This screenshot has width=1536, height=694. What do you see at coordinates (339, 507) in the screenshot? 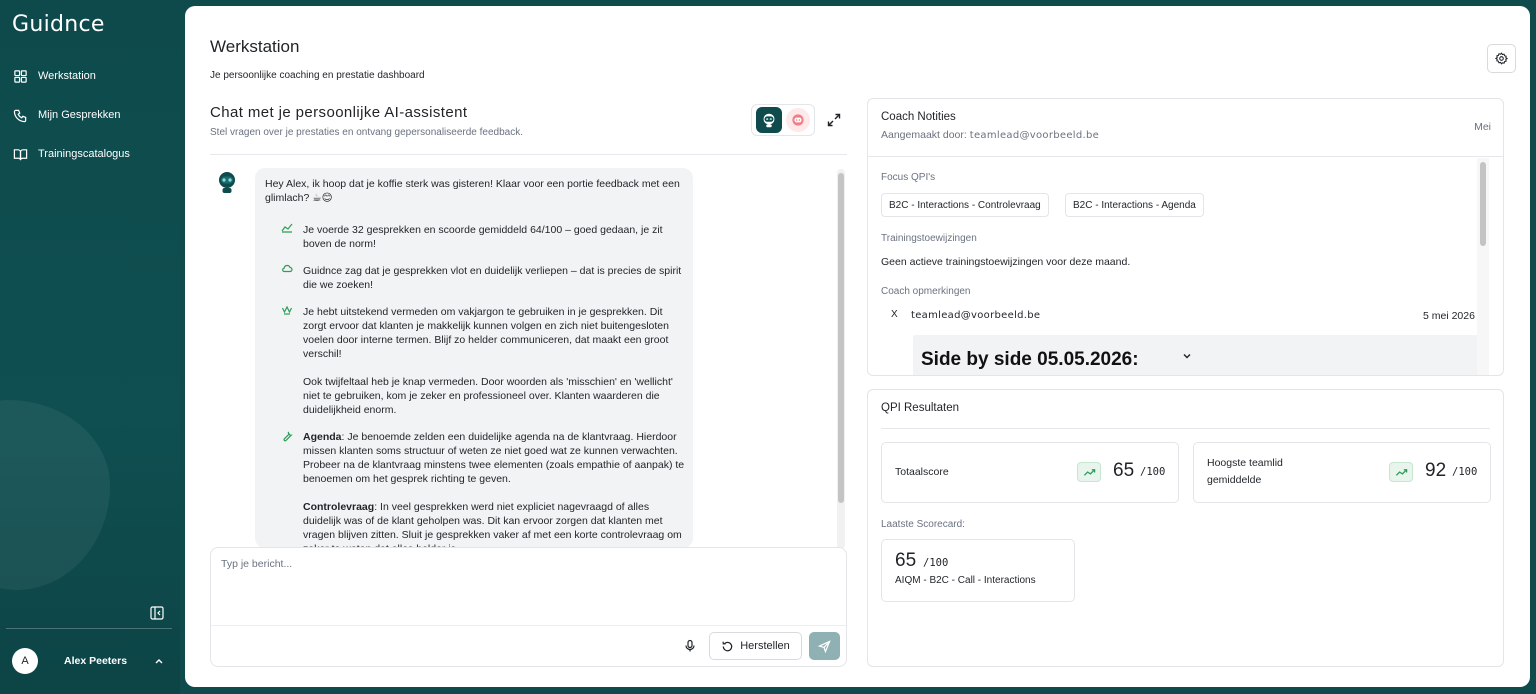
I see `feedback-item-title: Controlevraag` at bounding box center [339, 507].